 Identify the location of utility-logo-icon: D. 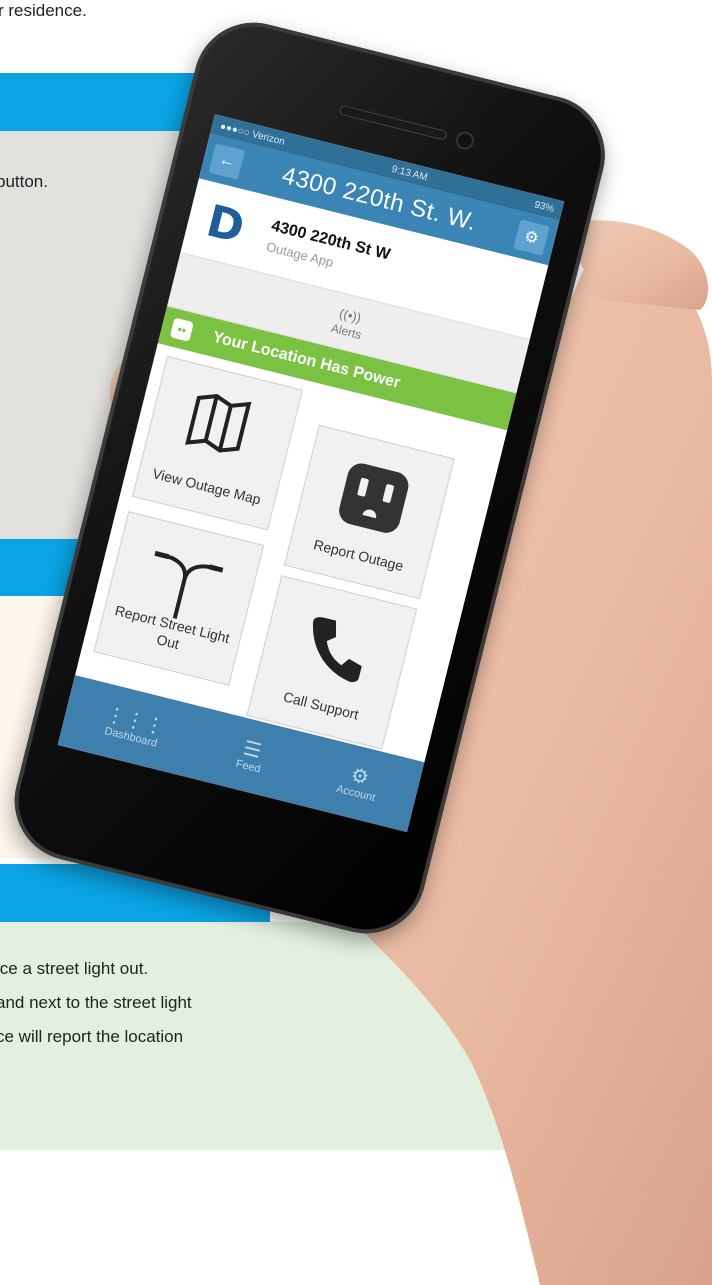
(225, 224).